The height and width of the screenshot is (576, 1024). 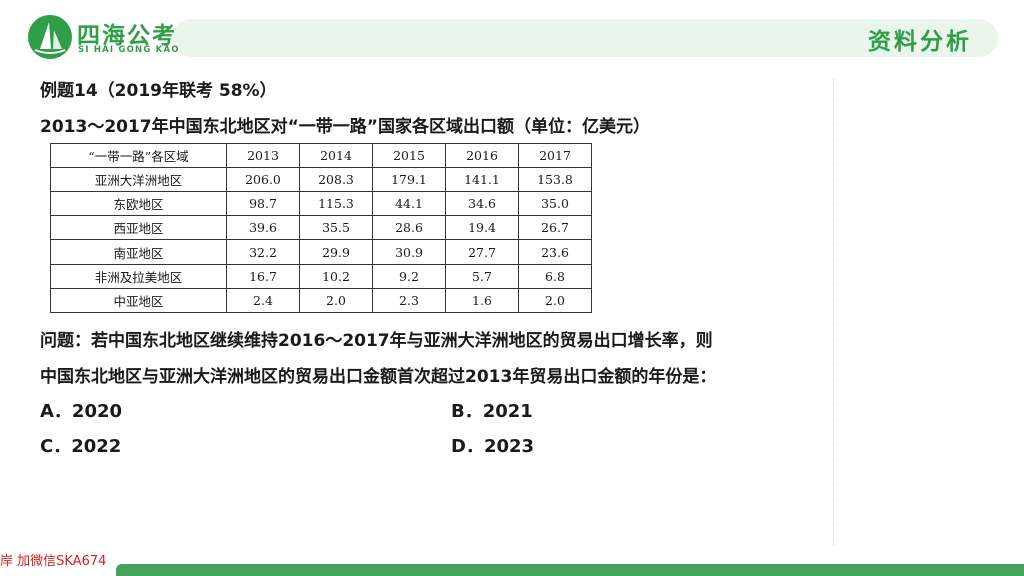 What do you see at coordinates (482, 252) in the screenshot?
I see `table-cell: 27.7` at bounding box center [482, 252].